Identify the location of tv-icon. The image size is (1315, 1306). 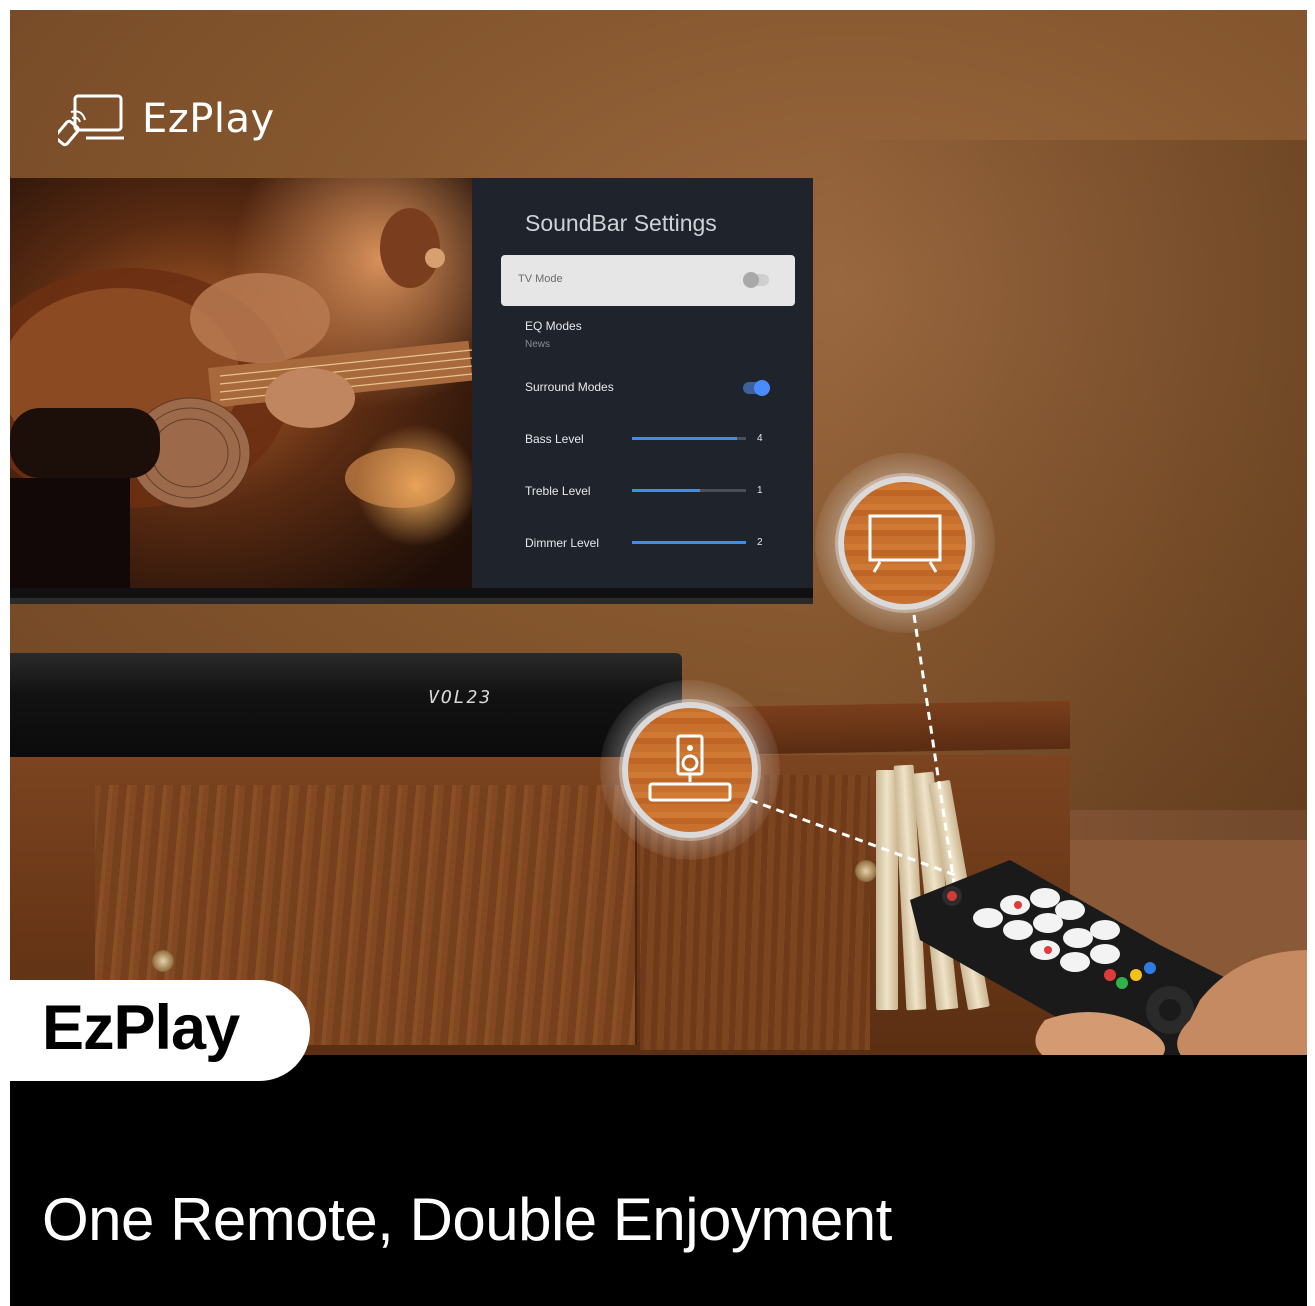
(905, 543).